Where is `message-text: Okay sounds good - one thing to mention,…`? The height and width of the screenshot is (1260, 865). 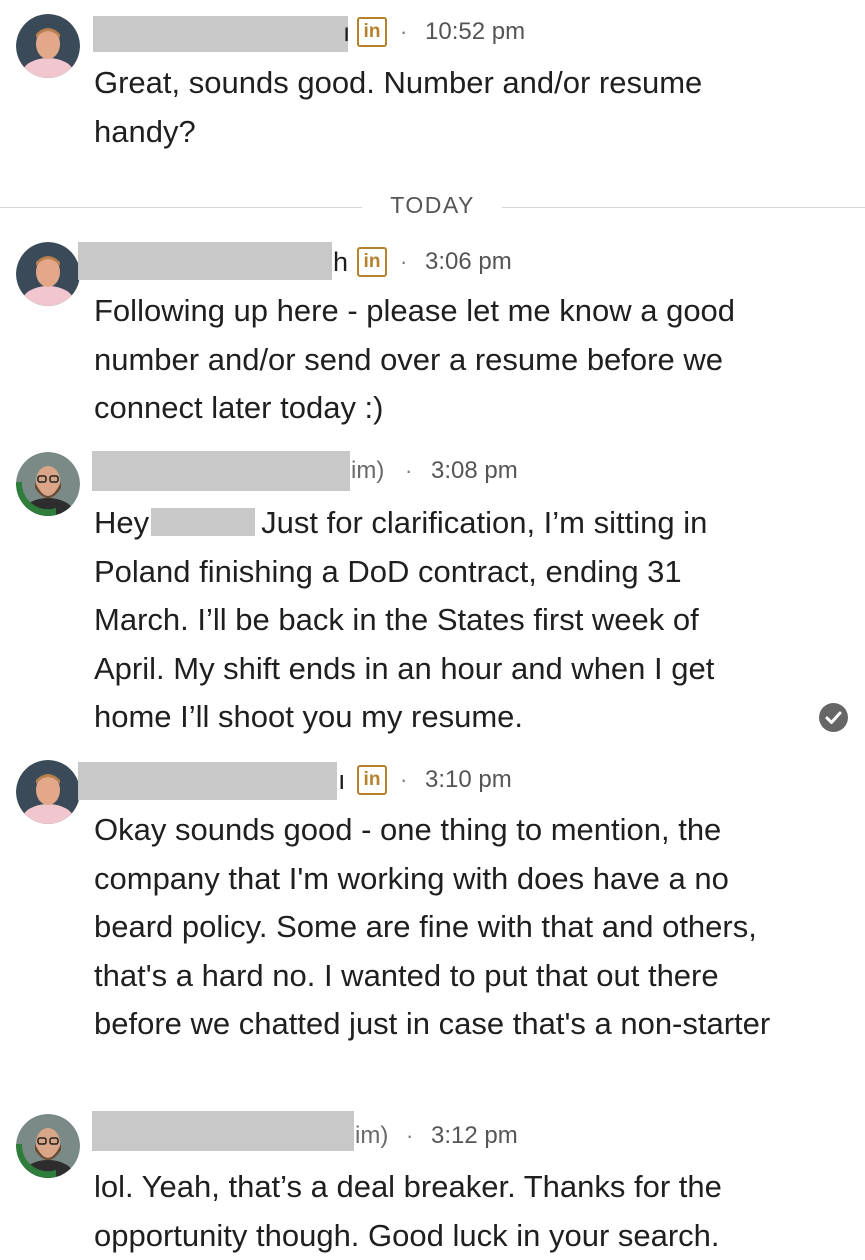
message-text: Okay sounds good - one thing to mention,… is located at coordinates (432, 926).